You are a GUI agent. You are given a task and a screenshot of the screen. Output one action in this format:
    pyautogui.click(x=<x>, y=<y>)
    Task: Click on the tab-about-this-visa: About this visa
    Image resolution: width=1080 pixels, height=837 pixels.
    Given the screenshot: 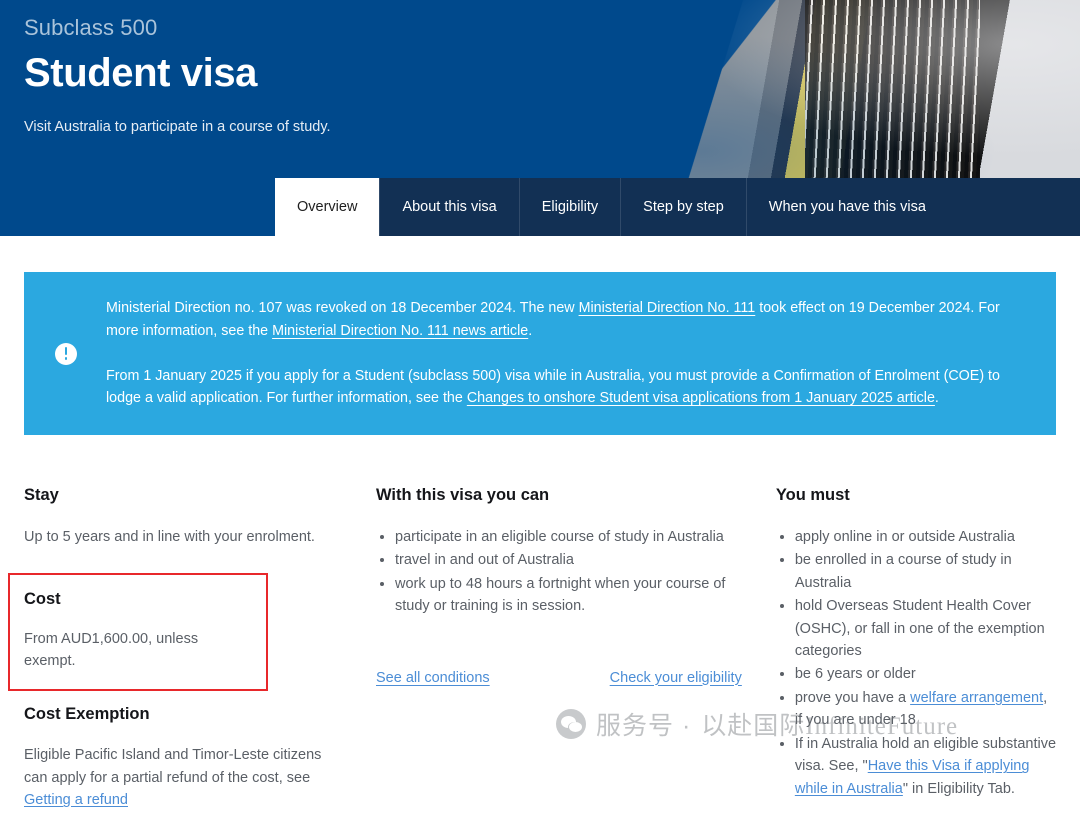 What is the action you would take?
    pyautogui.click(x=449, y=207)
    